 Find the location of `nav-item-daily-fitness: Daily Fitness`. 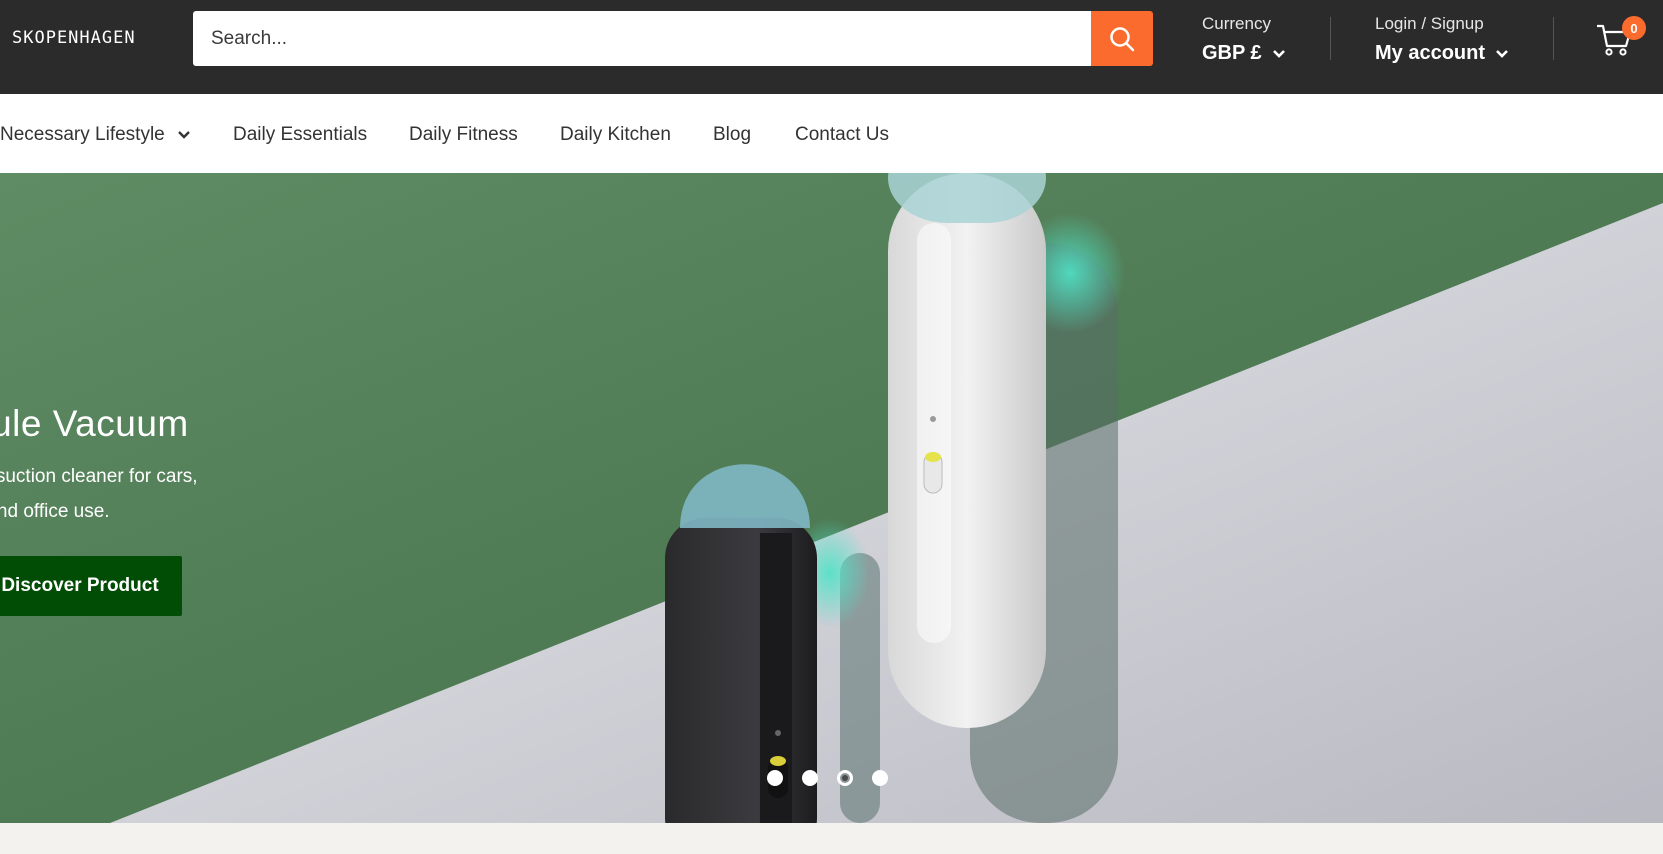

nav-item-daily-fitness: Daily Fitness is located at coordinates (463, 135).